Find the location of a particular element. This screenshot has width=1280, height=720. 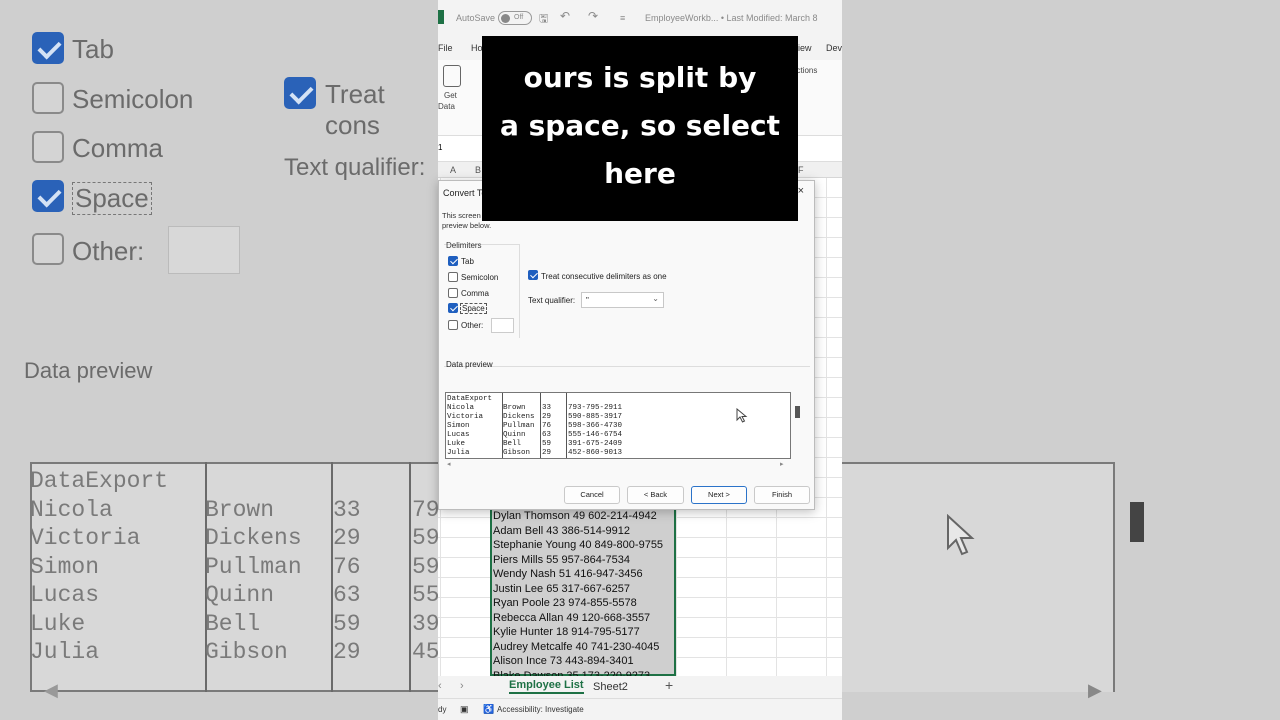

employee-row: Rebecca Allan 49 120-668-3557 is located at coordinates (571, 618).